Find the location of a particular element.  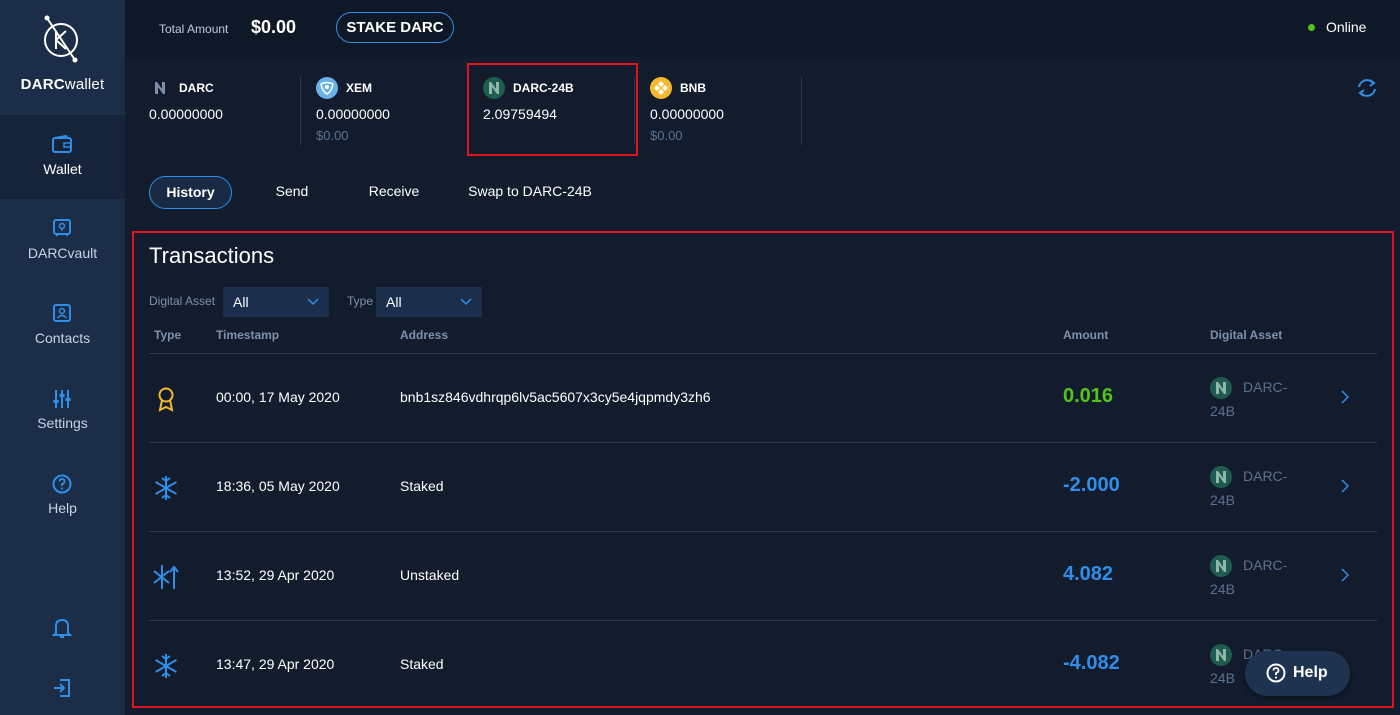

tab-send: Send is located at coordinates (292, 192).